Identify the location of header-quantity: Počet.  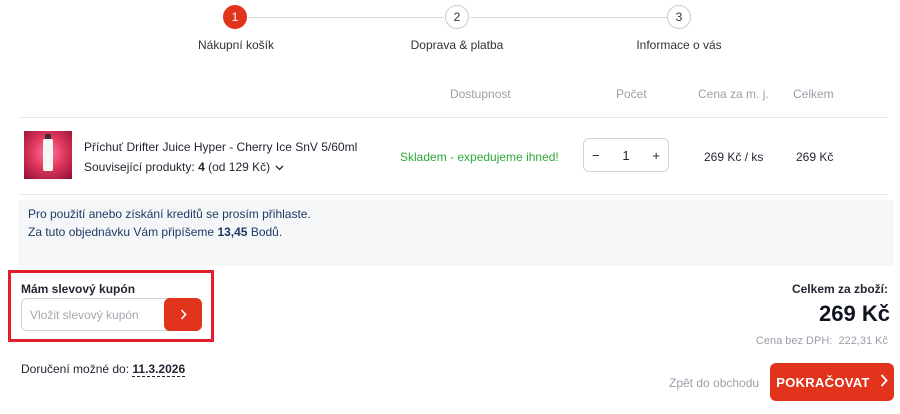
(631, 94).